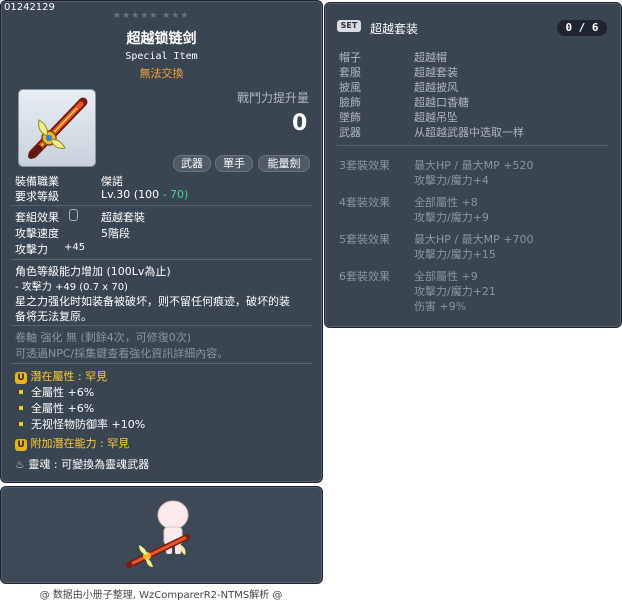  Describe the element at coordinates (123, 217) in the screenshot. I see `set-effect-value: 超越套裝` at that location.